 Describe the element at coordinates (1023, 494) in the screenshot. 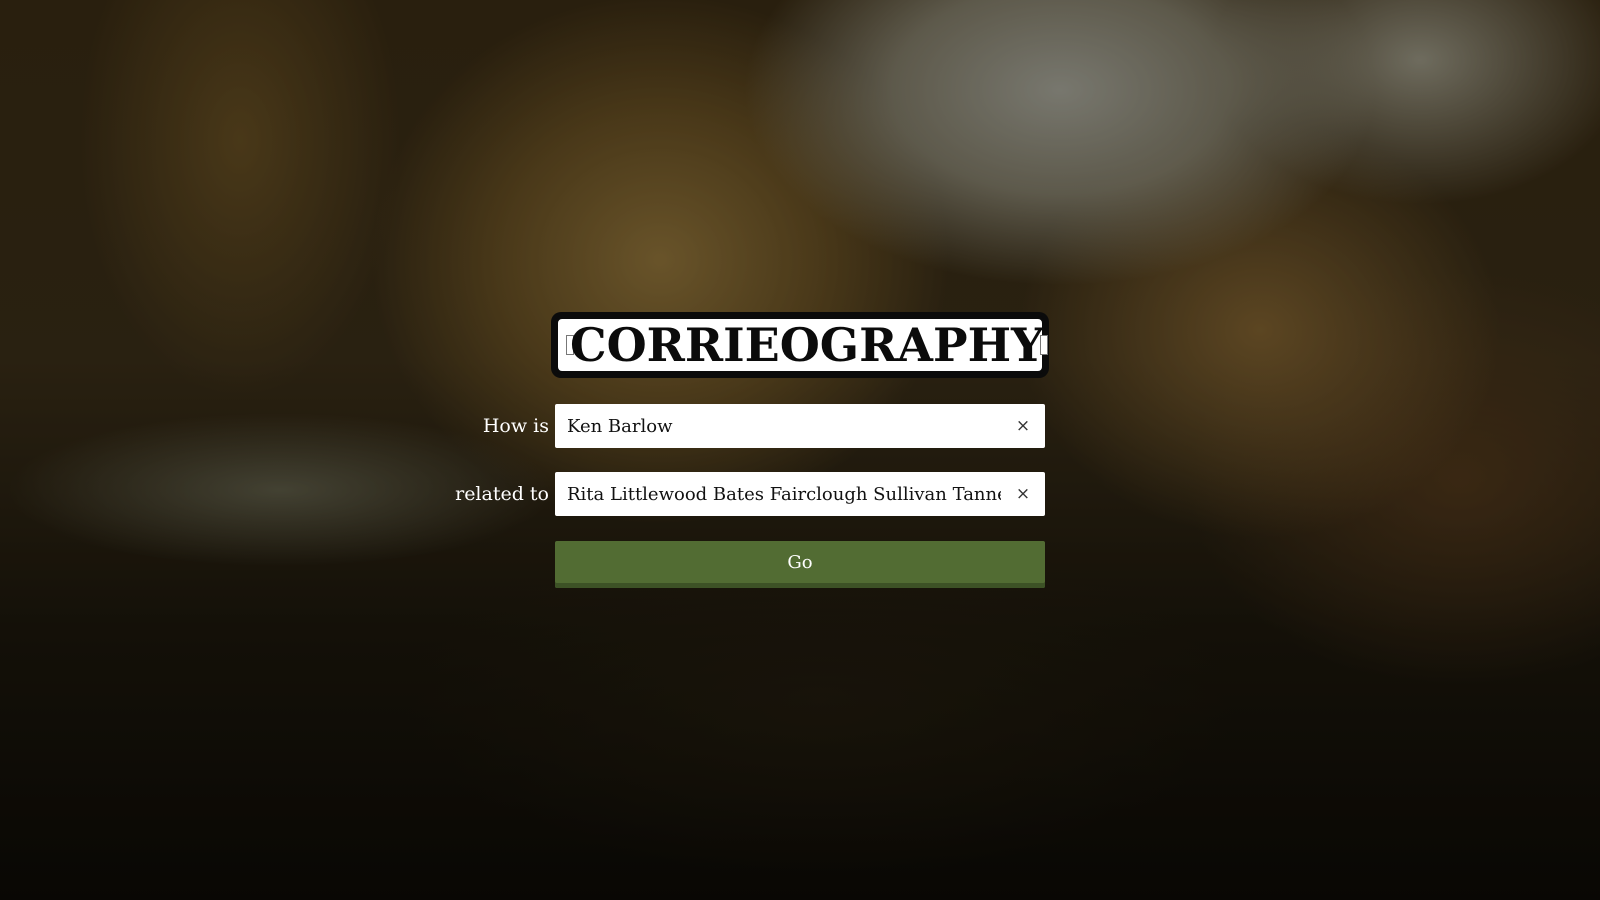

I see `clear-second-person-close-icon: ×` at that location.